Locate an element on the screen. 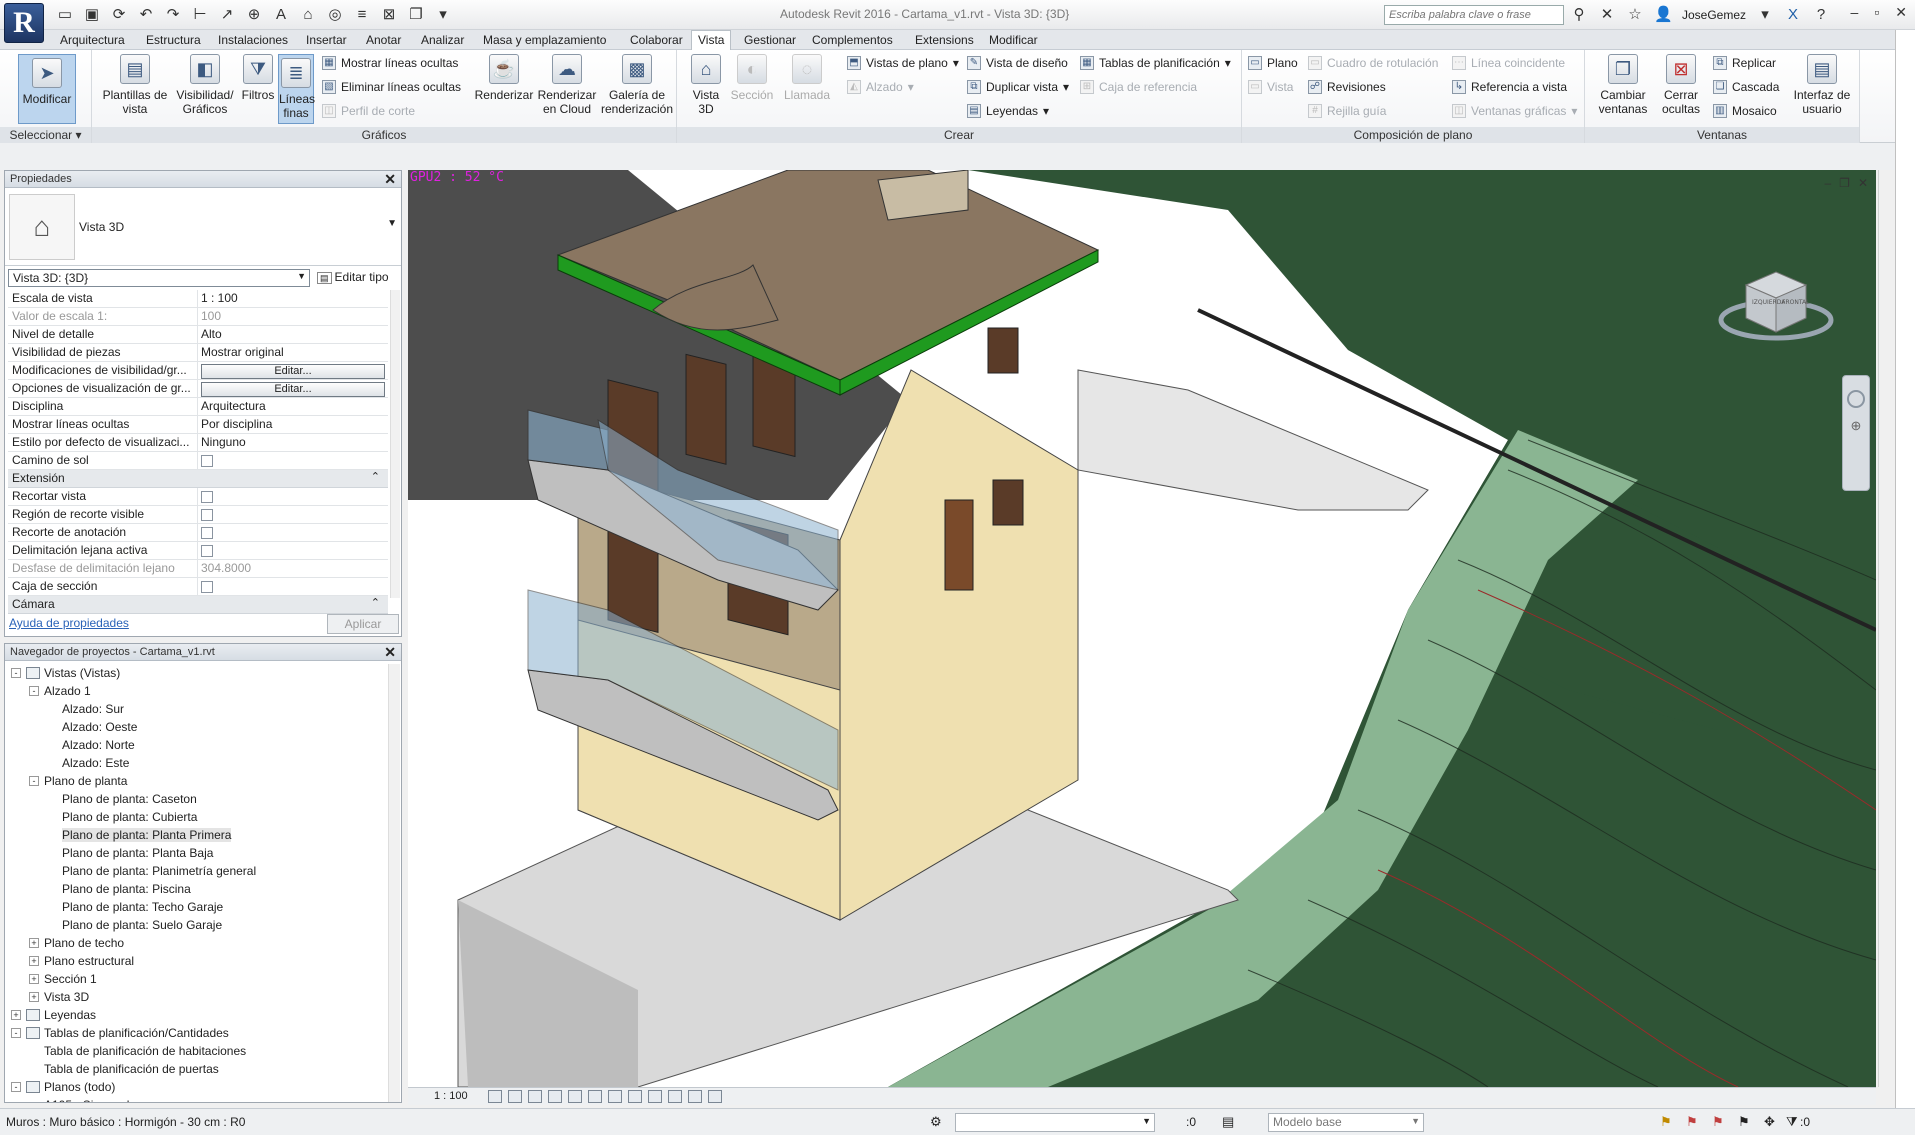 The height and width of the screenshot is (1135, 1915). search-input is located at coordinates (1474, 15).